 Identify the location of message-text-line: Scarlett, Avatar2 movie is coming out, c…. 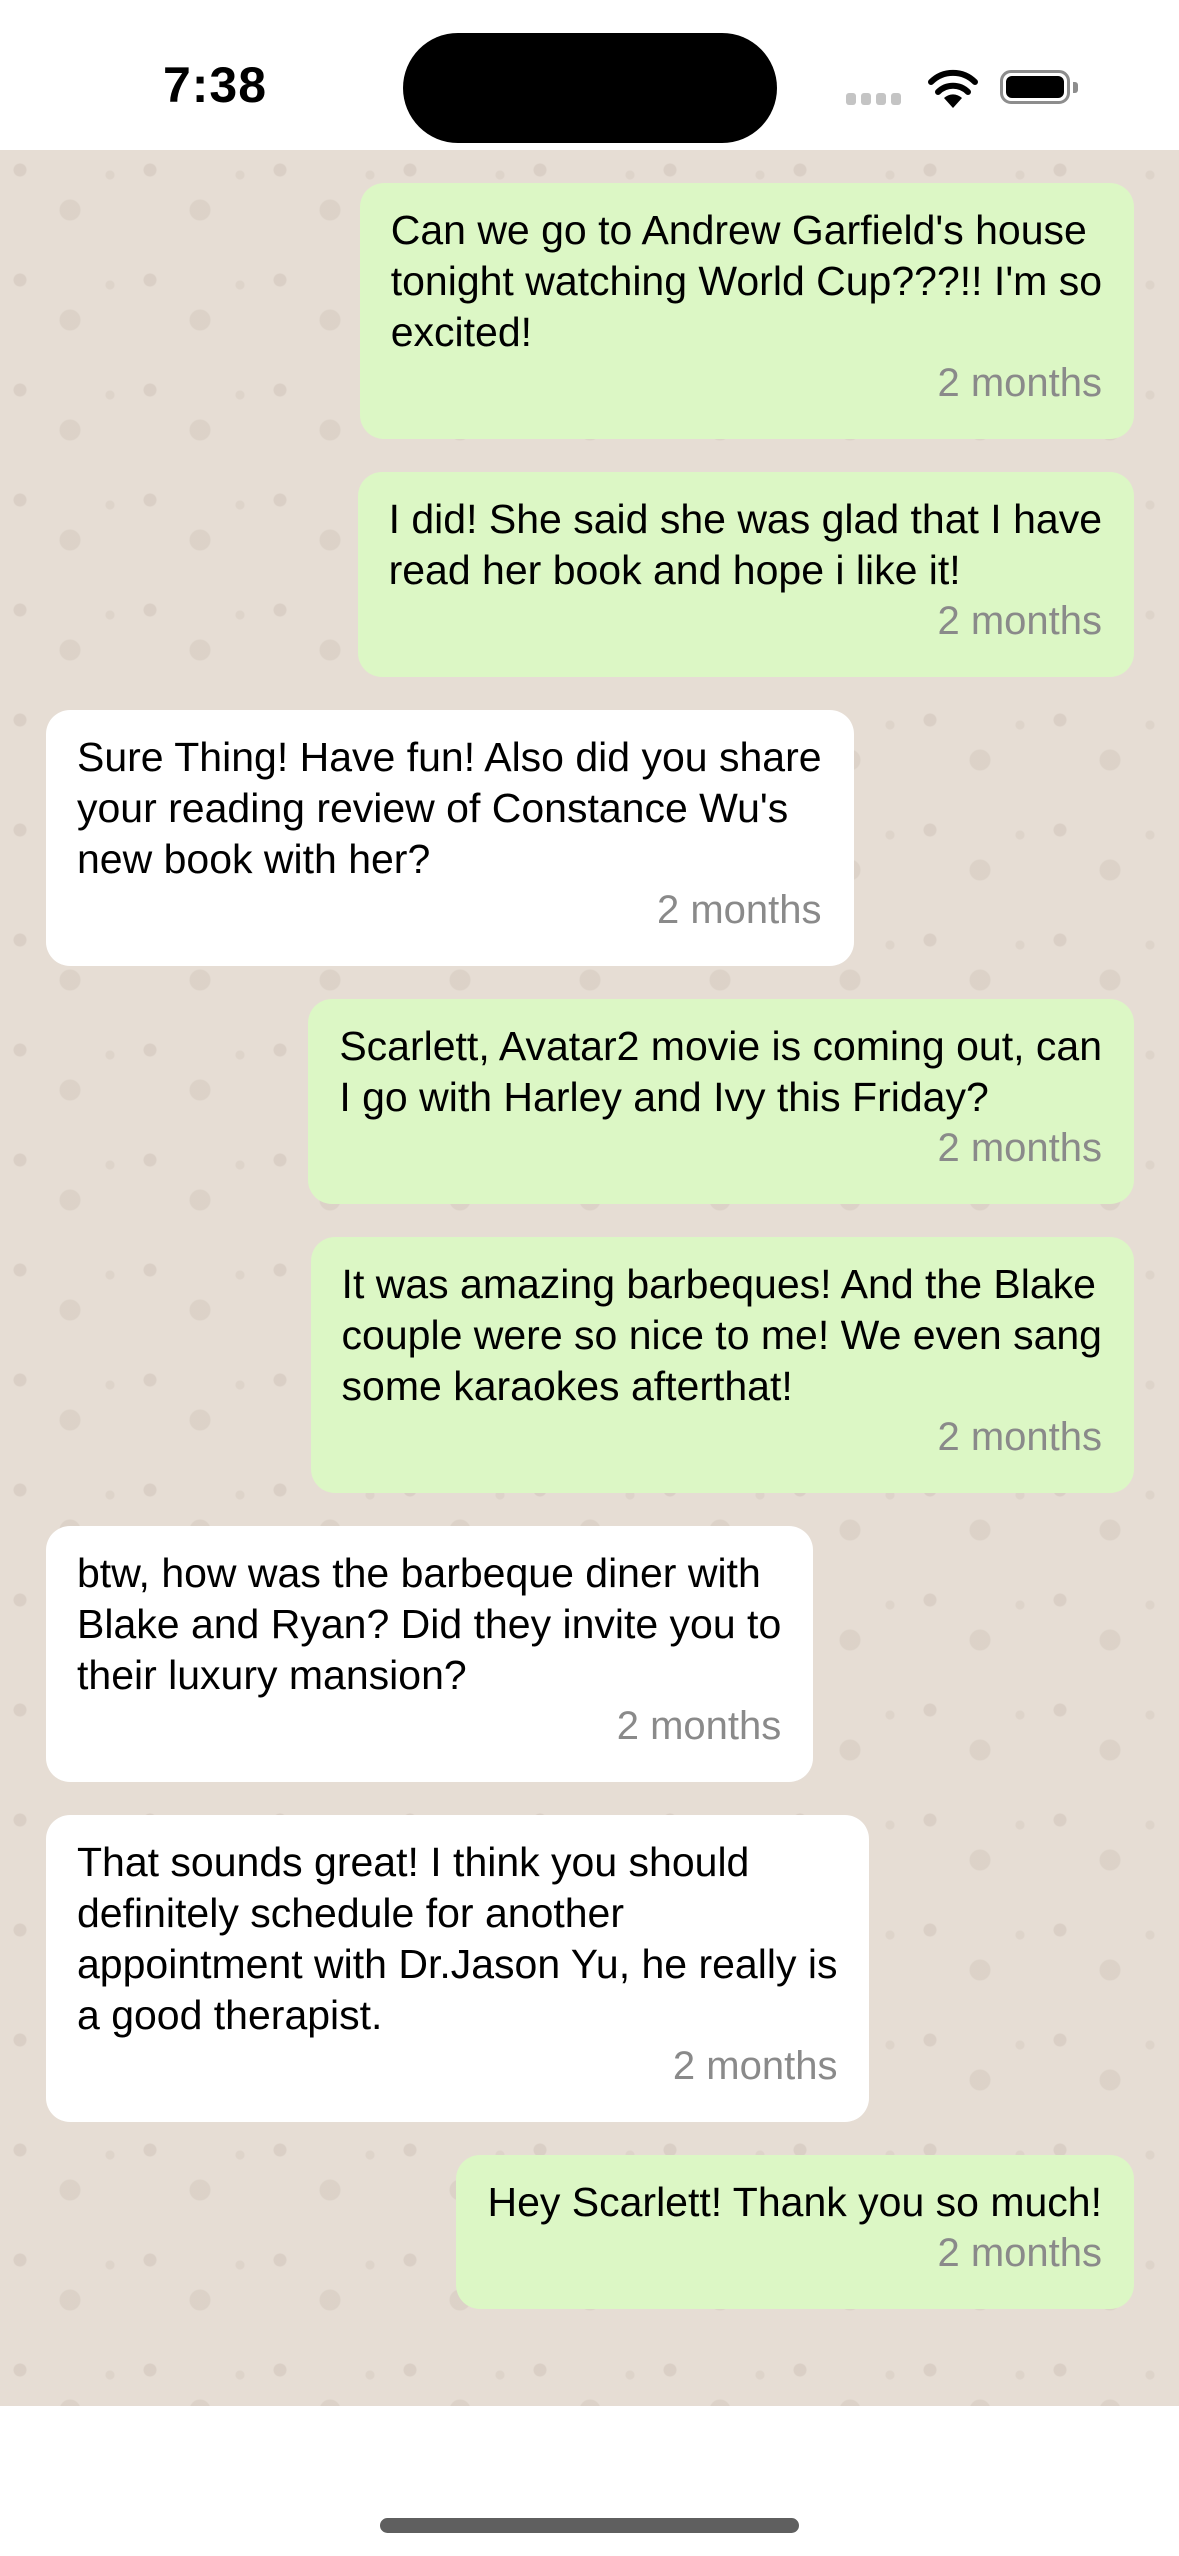
(720, 1046).